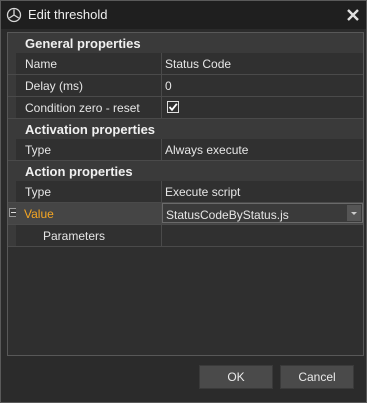 The width and height of the screenshot is (367, 403). What do you see at coordinates (79, 171) in the screenshot?
I see `section-header-label: Action properties` at bounding box center [79, 171].